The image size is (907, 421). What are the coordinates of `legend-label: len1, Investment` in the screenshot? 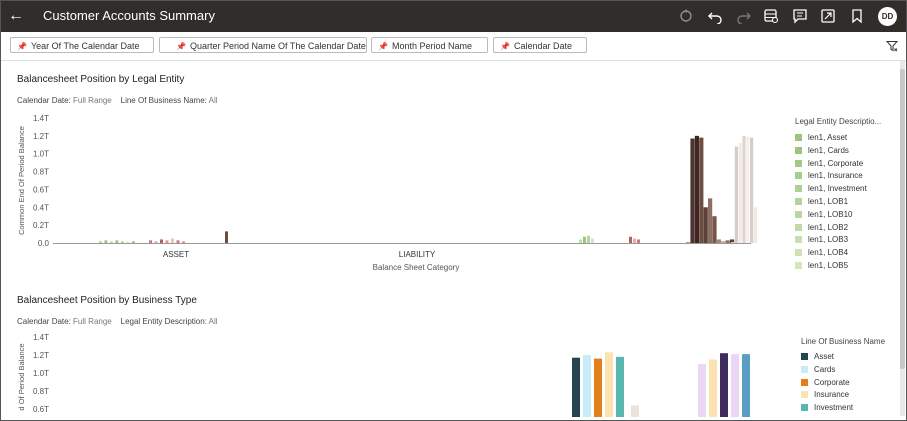 It's located at (837, 189).